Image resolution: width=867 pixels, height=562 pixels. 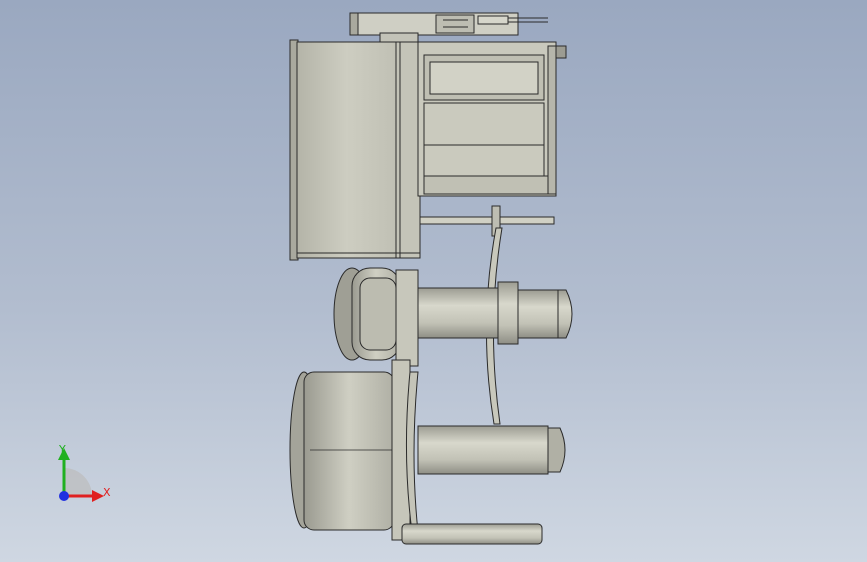 What do you see at coordinates (354, 450) in the screenshot?
I see `lower-drum` at bounding box center [354, 450].